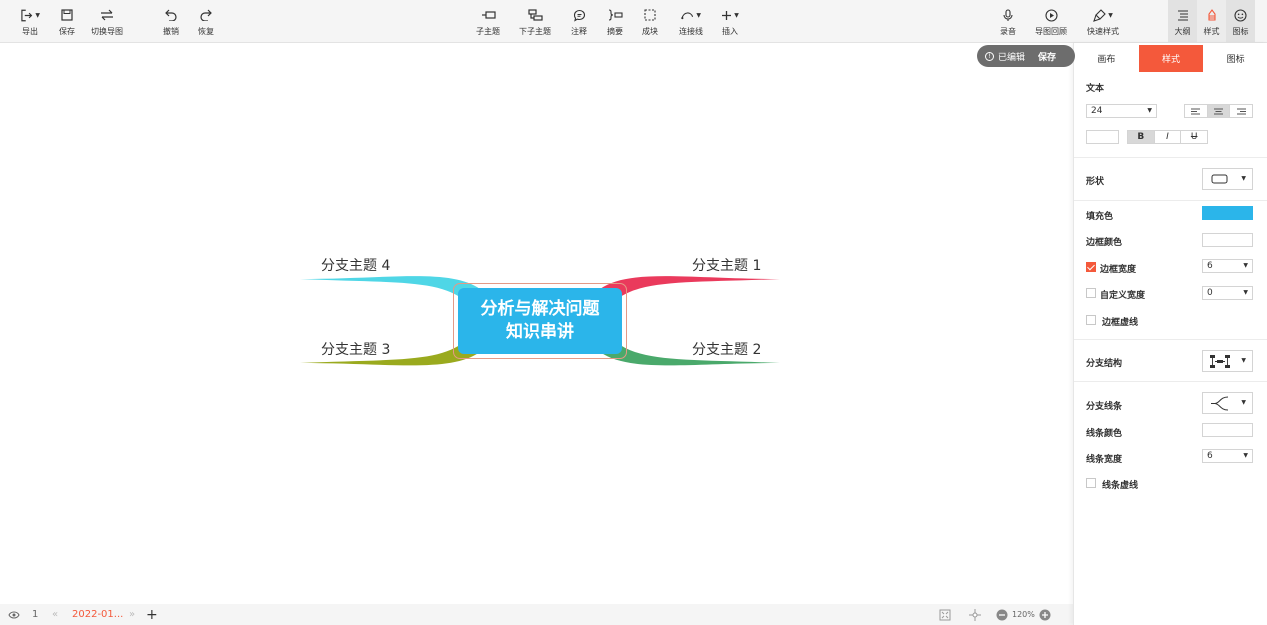 The image size is (1267, 625). Describe the element at coordinates (355, 265) in the screenshot. I see `branch-topic-4: 分支主题 4` at that location.